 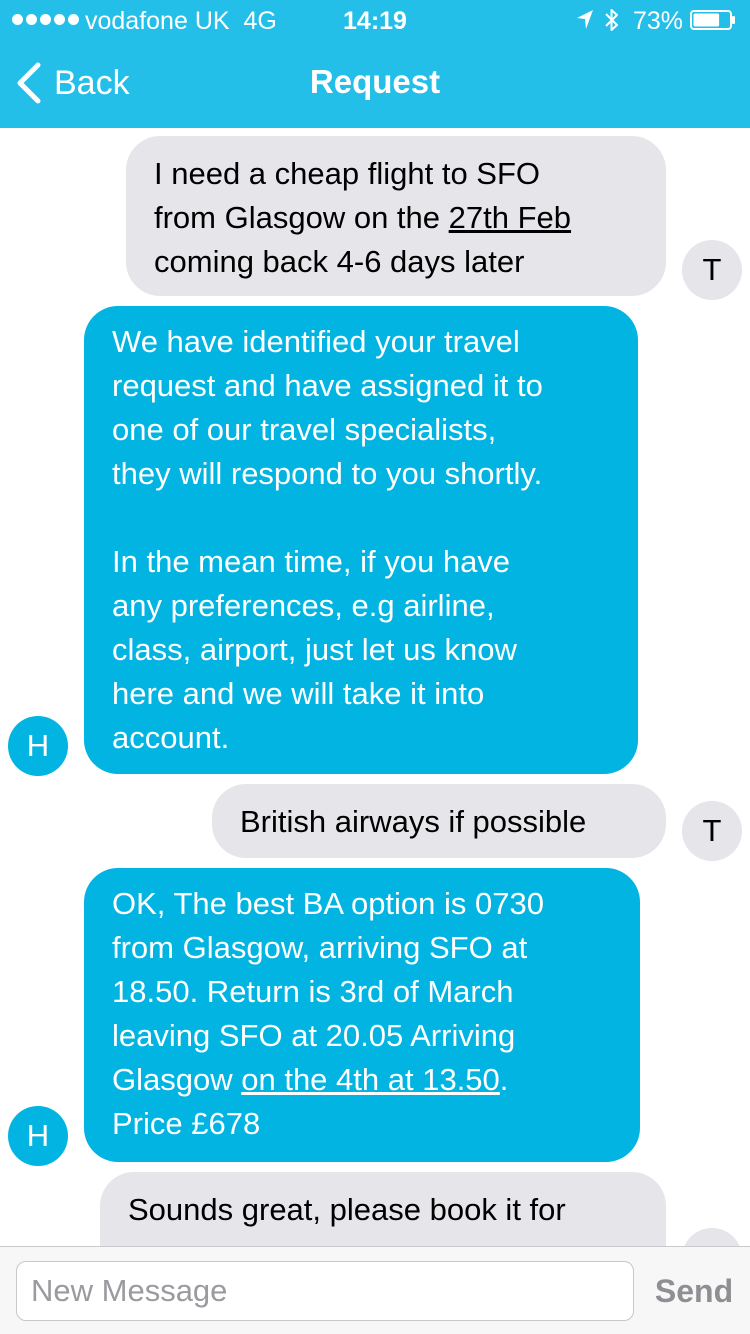 What do you see at coordinates (504, 1079) in the screenshot?
I see `message-text: .` at bounding box center [504, 1079].